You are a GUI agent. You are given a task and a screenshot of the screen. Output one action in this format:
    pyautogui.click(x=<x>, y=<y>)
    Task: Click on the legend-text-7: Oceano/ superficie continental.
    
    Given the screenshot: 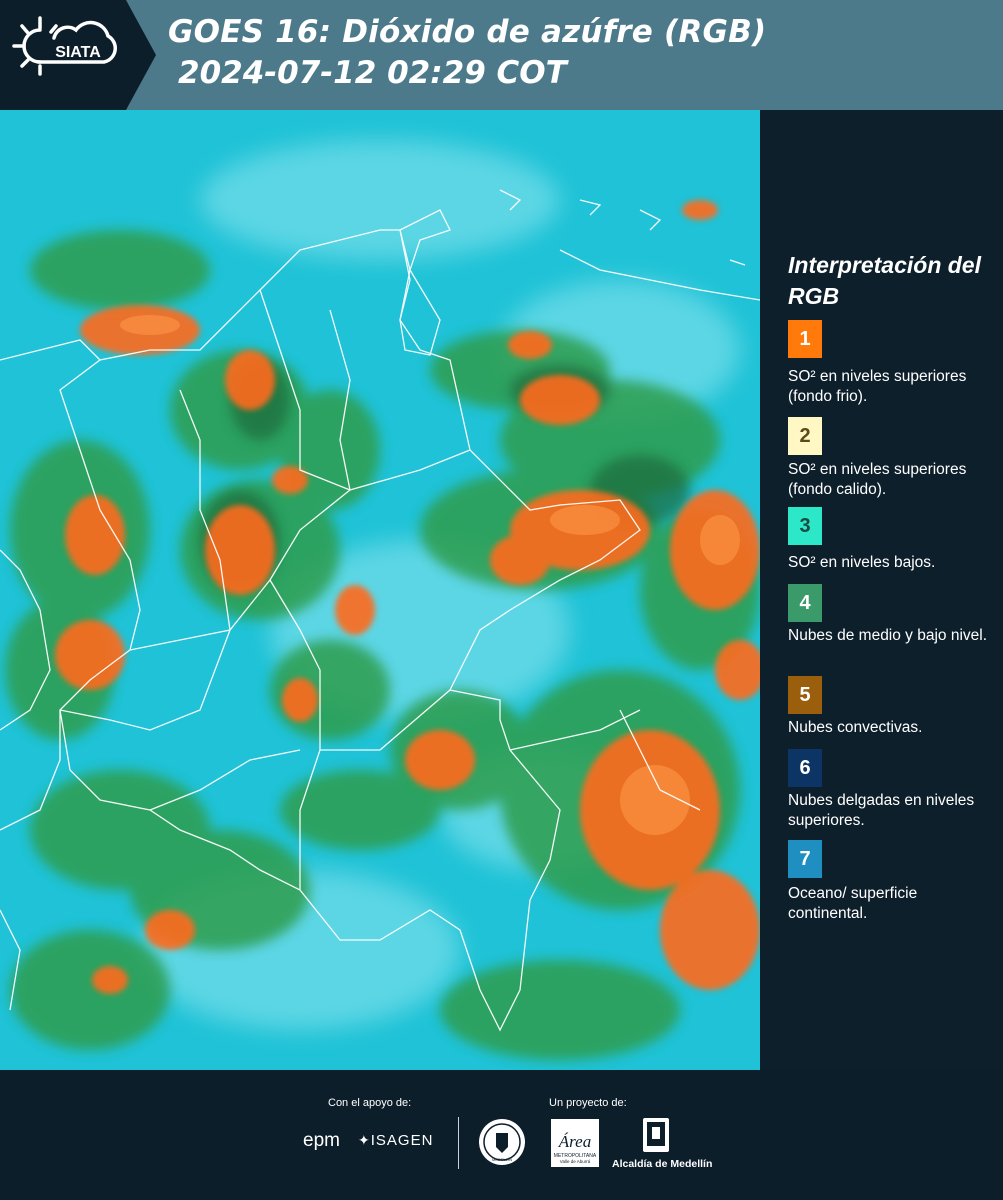 What is the action you would take?
    pyautogui.click(x=853, y=903)
    